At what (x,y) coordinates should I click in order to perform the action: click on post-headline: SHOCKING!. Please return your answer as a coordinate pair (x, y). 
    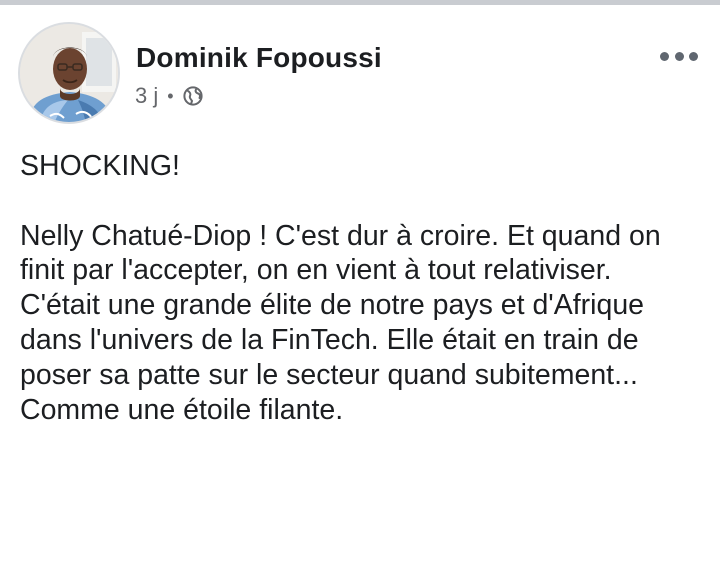
    Looking at the image, I should click on (100, 166).